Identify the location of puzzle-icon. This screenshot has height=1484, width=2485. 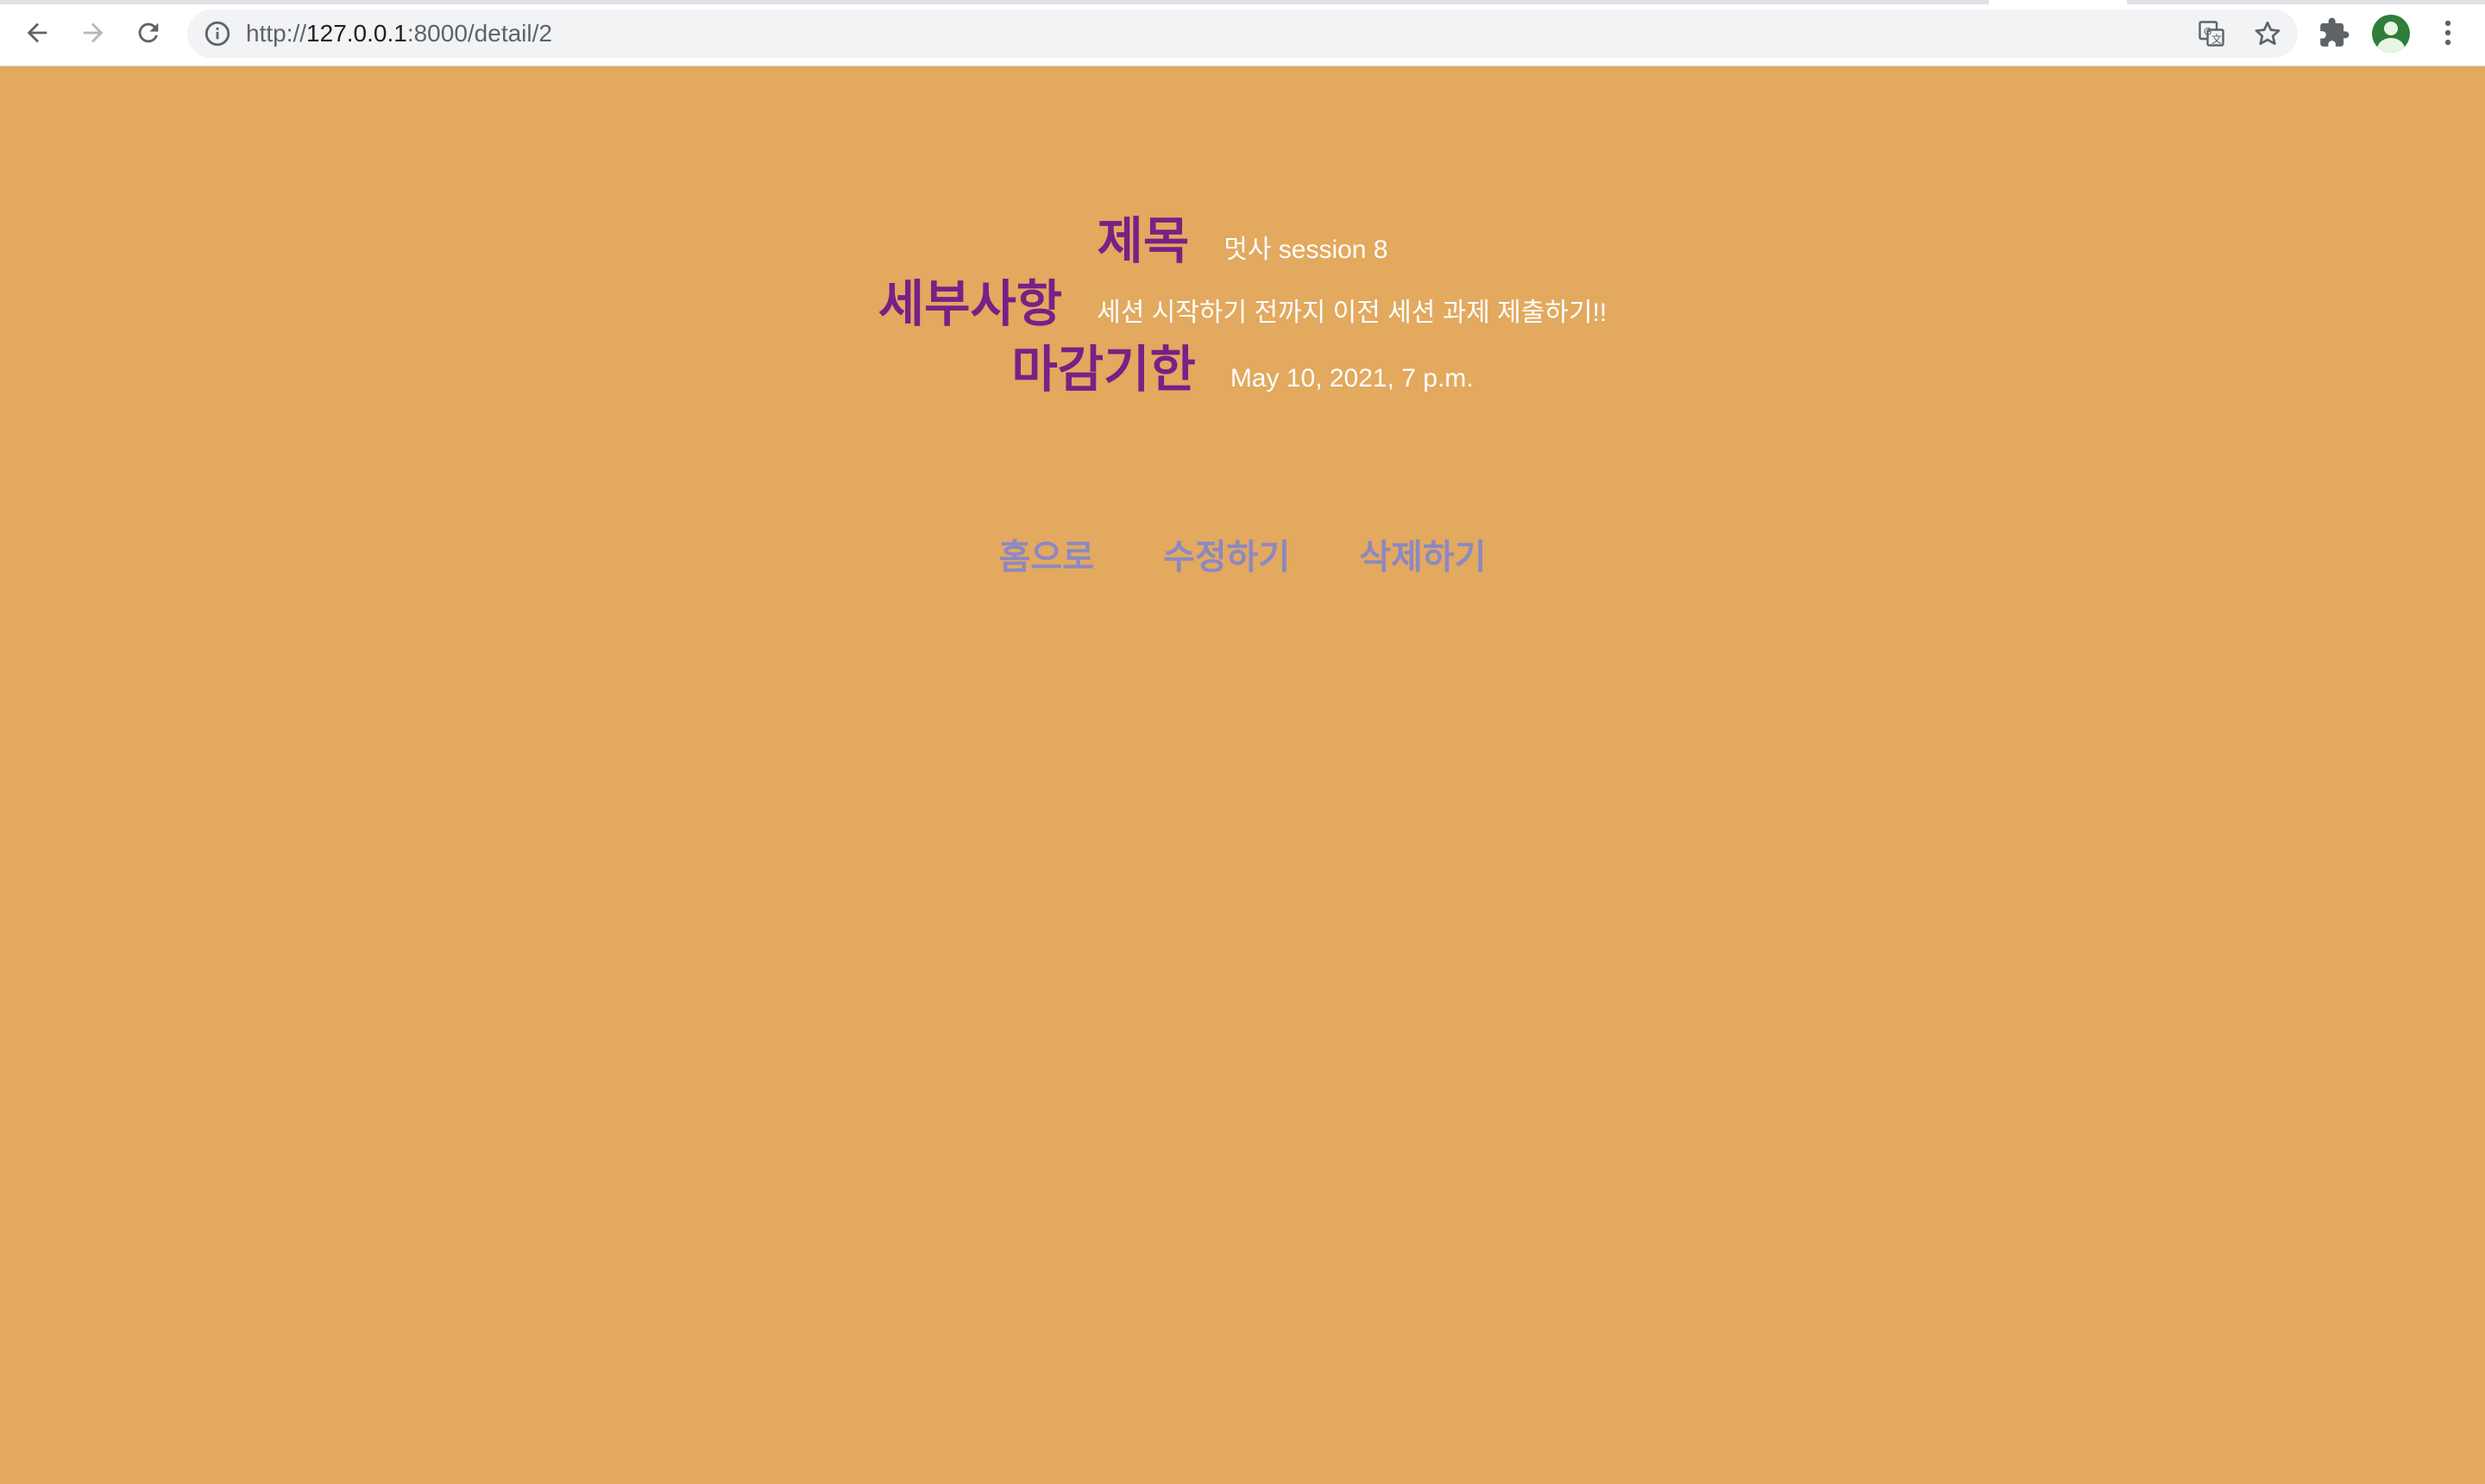
(2334, 32).